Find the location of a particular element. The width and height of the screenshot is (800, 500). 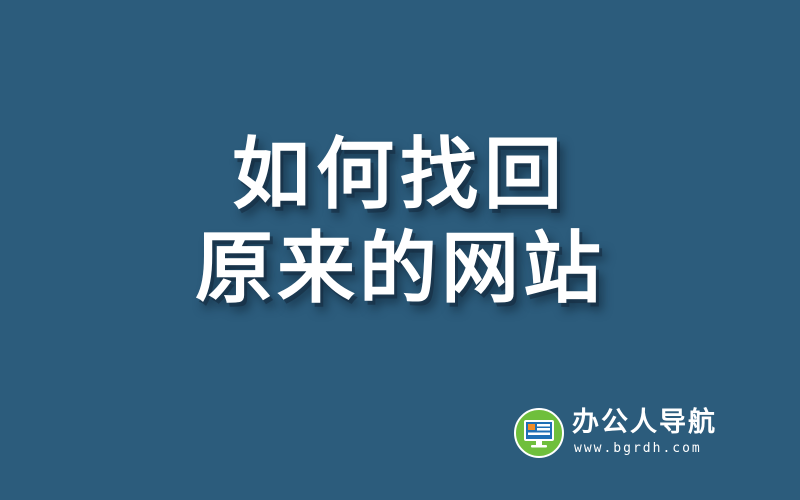

brand-logo is located at coordinates (539, 433).